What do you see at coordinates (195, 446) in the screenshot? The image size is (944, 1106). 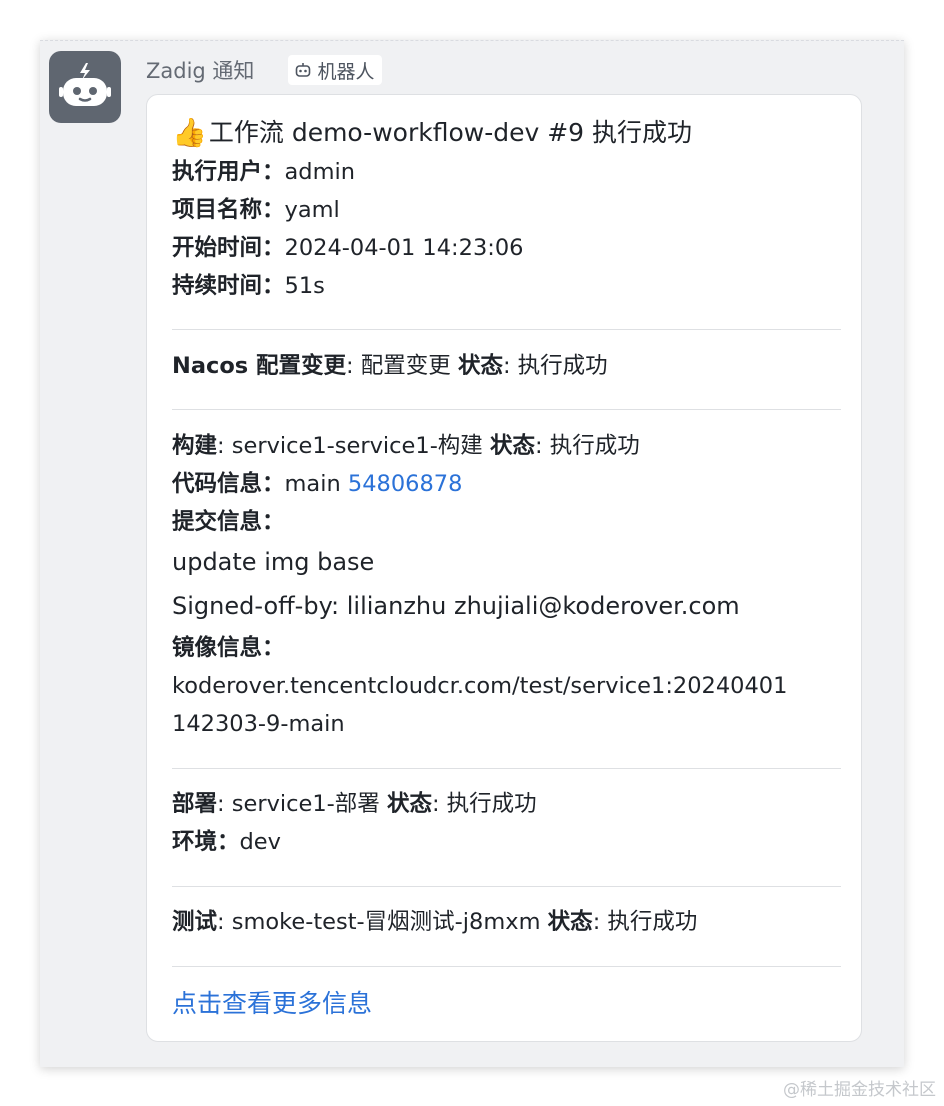 I see `build-label: 构建` at bounding box center [195, 446].